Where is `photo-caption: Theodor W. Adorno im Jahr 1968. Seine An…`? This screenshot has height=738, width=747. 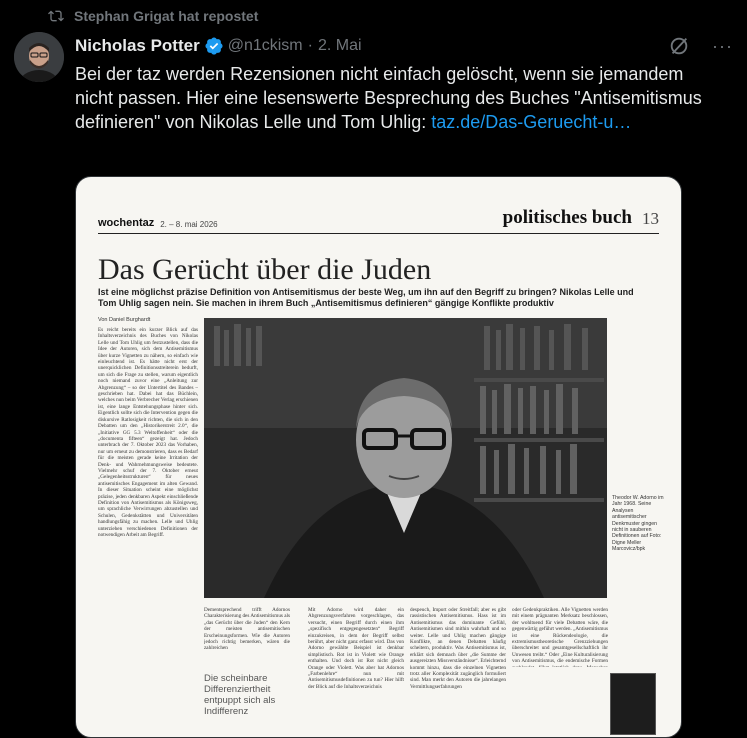
photo-caption: Theodor W. Adorno im Jahr 1968. Seine An… is located at coordinates (638, 524).